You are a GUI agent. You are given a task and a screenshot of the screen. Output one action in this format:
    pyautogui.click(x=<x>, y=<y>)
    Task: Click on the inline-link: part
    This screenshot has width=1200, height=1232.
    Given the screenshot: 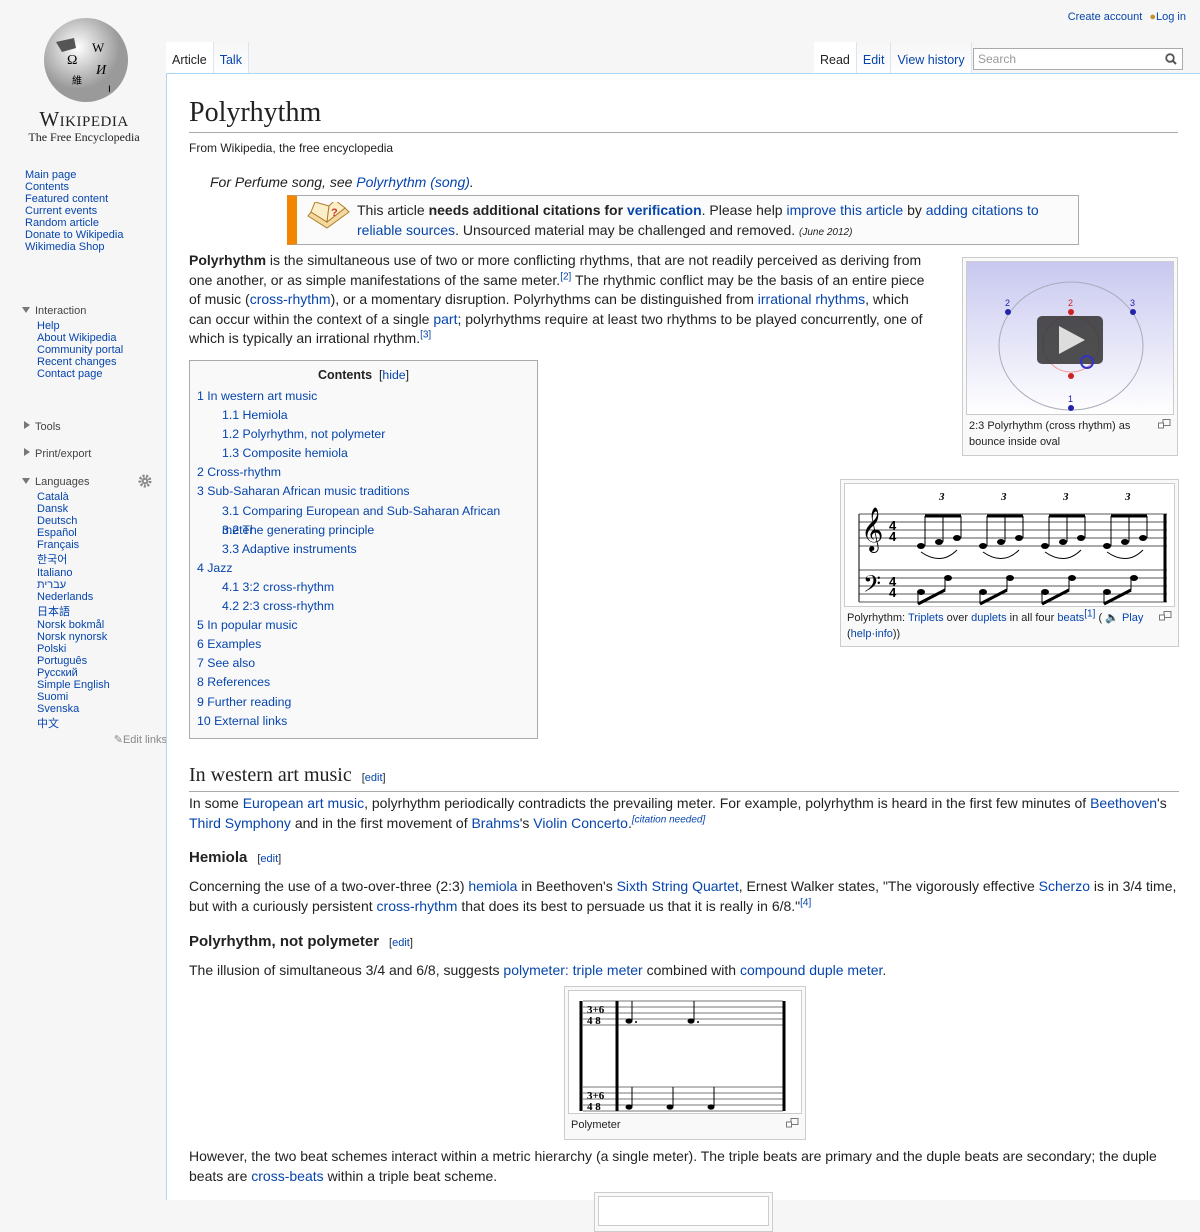 What is the action you would take?
    pyautogui.click(x=445, y=319)
    